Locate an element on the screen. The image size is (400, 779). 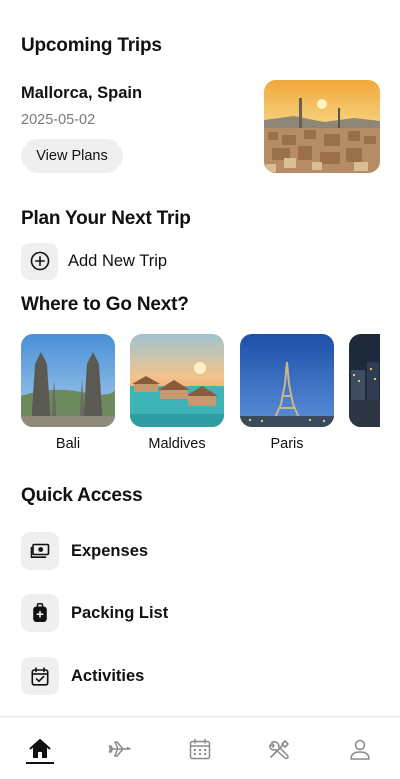
add-new-trip-button: Add New Trip is located at coordinates (94, 261).